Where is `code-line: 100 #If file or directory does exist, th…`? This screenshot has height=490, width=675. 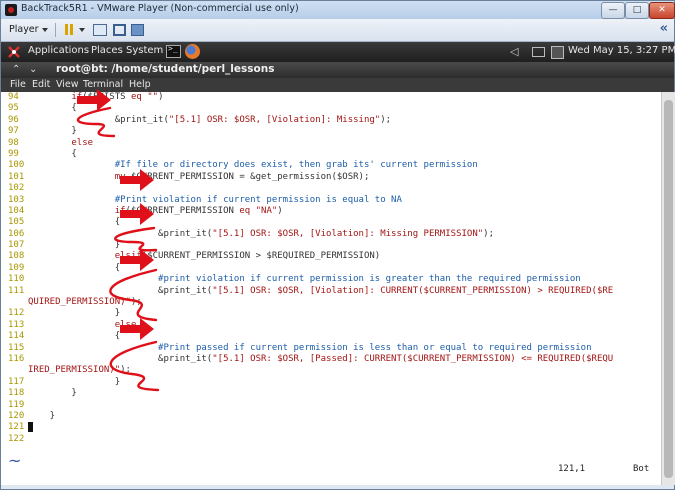 code-line: 100 #If file or directory does exist, th… is located at coordinates (331, 165).